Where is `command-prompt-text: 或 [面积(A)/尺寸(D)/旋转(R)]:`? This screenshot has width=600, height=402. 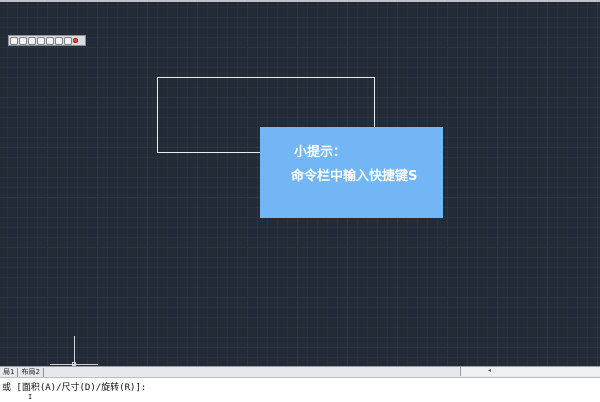
command-prompt-text: 或 [面积(A)/尺寸(D)/旋转(R)]: is located at coordinates (74, 388).